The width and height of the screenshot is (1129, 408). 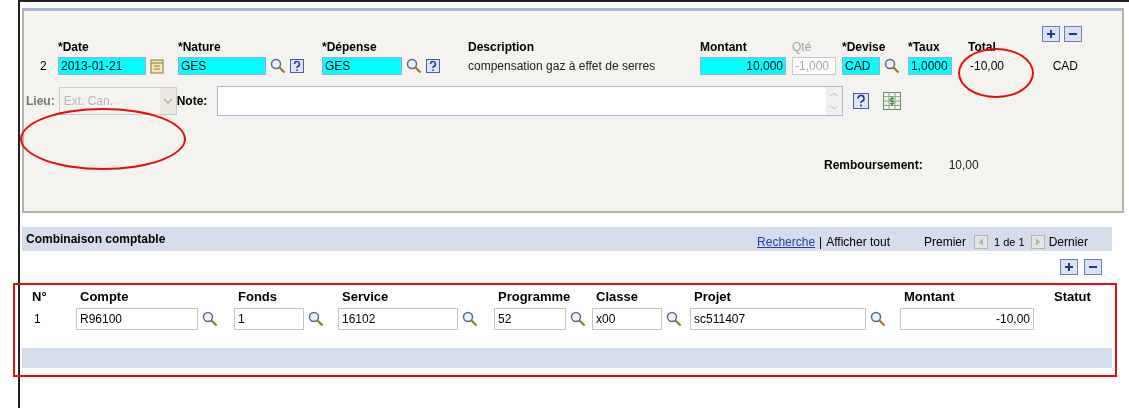 What do you see at coordinates (43, 66) in the screenshot?
I see `row-number: 2` at bounding box center [43, 66].